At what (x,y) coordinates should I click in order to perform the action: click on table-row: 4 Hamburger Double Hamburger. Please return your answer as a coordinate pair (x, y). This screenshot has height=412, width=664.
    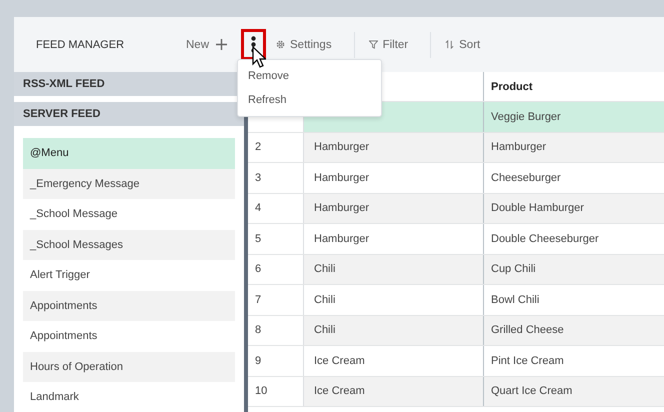
    Looking at the image, I should click on (456, 209).